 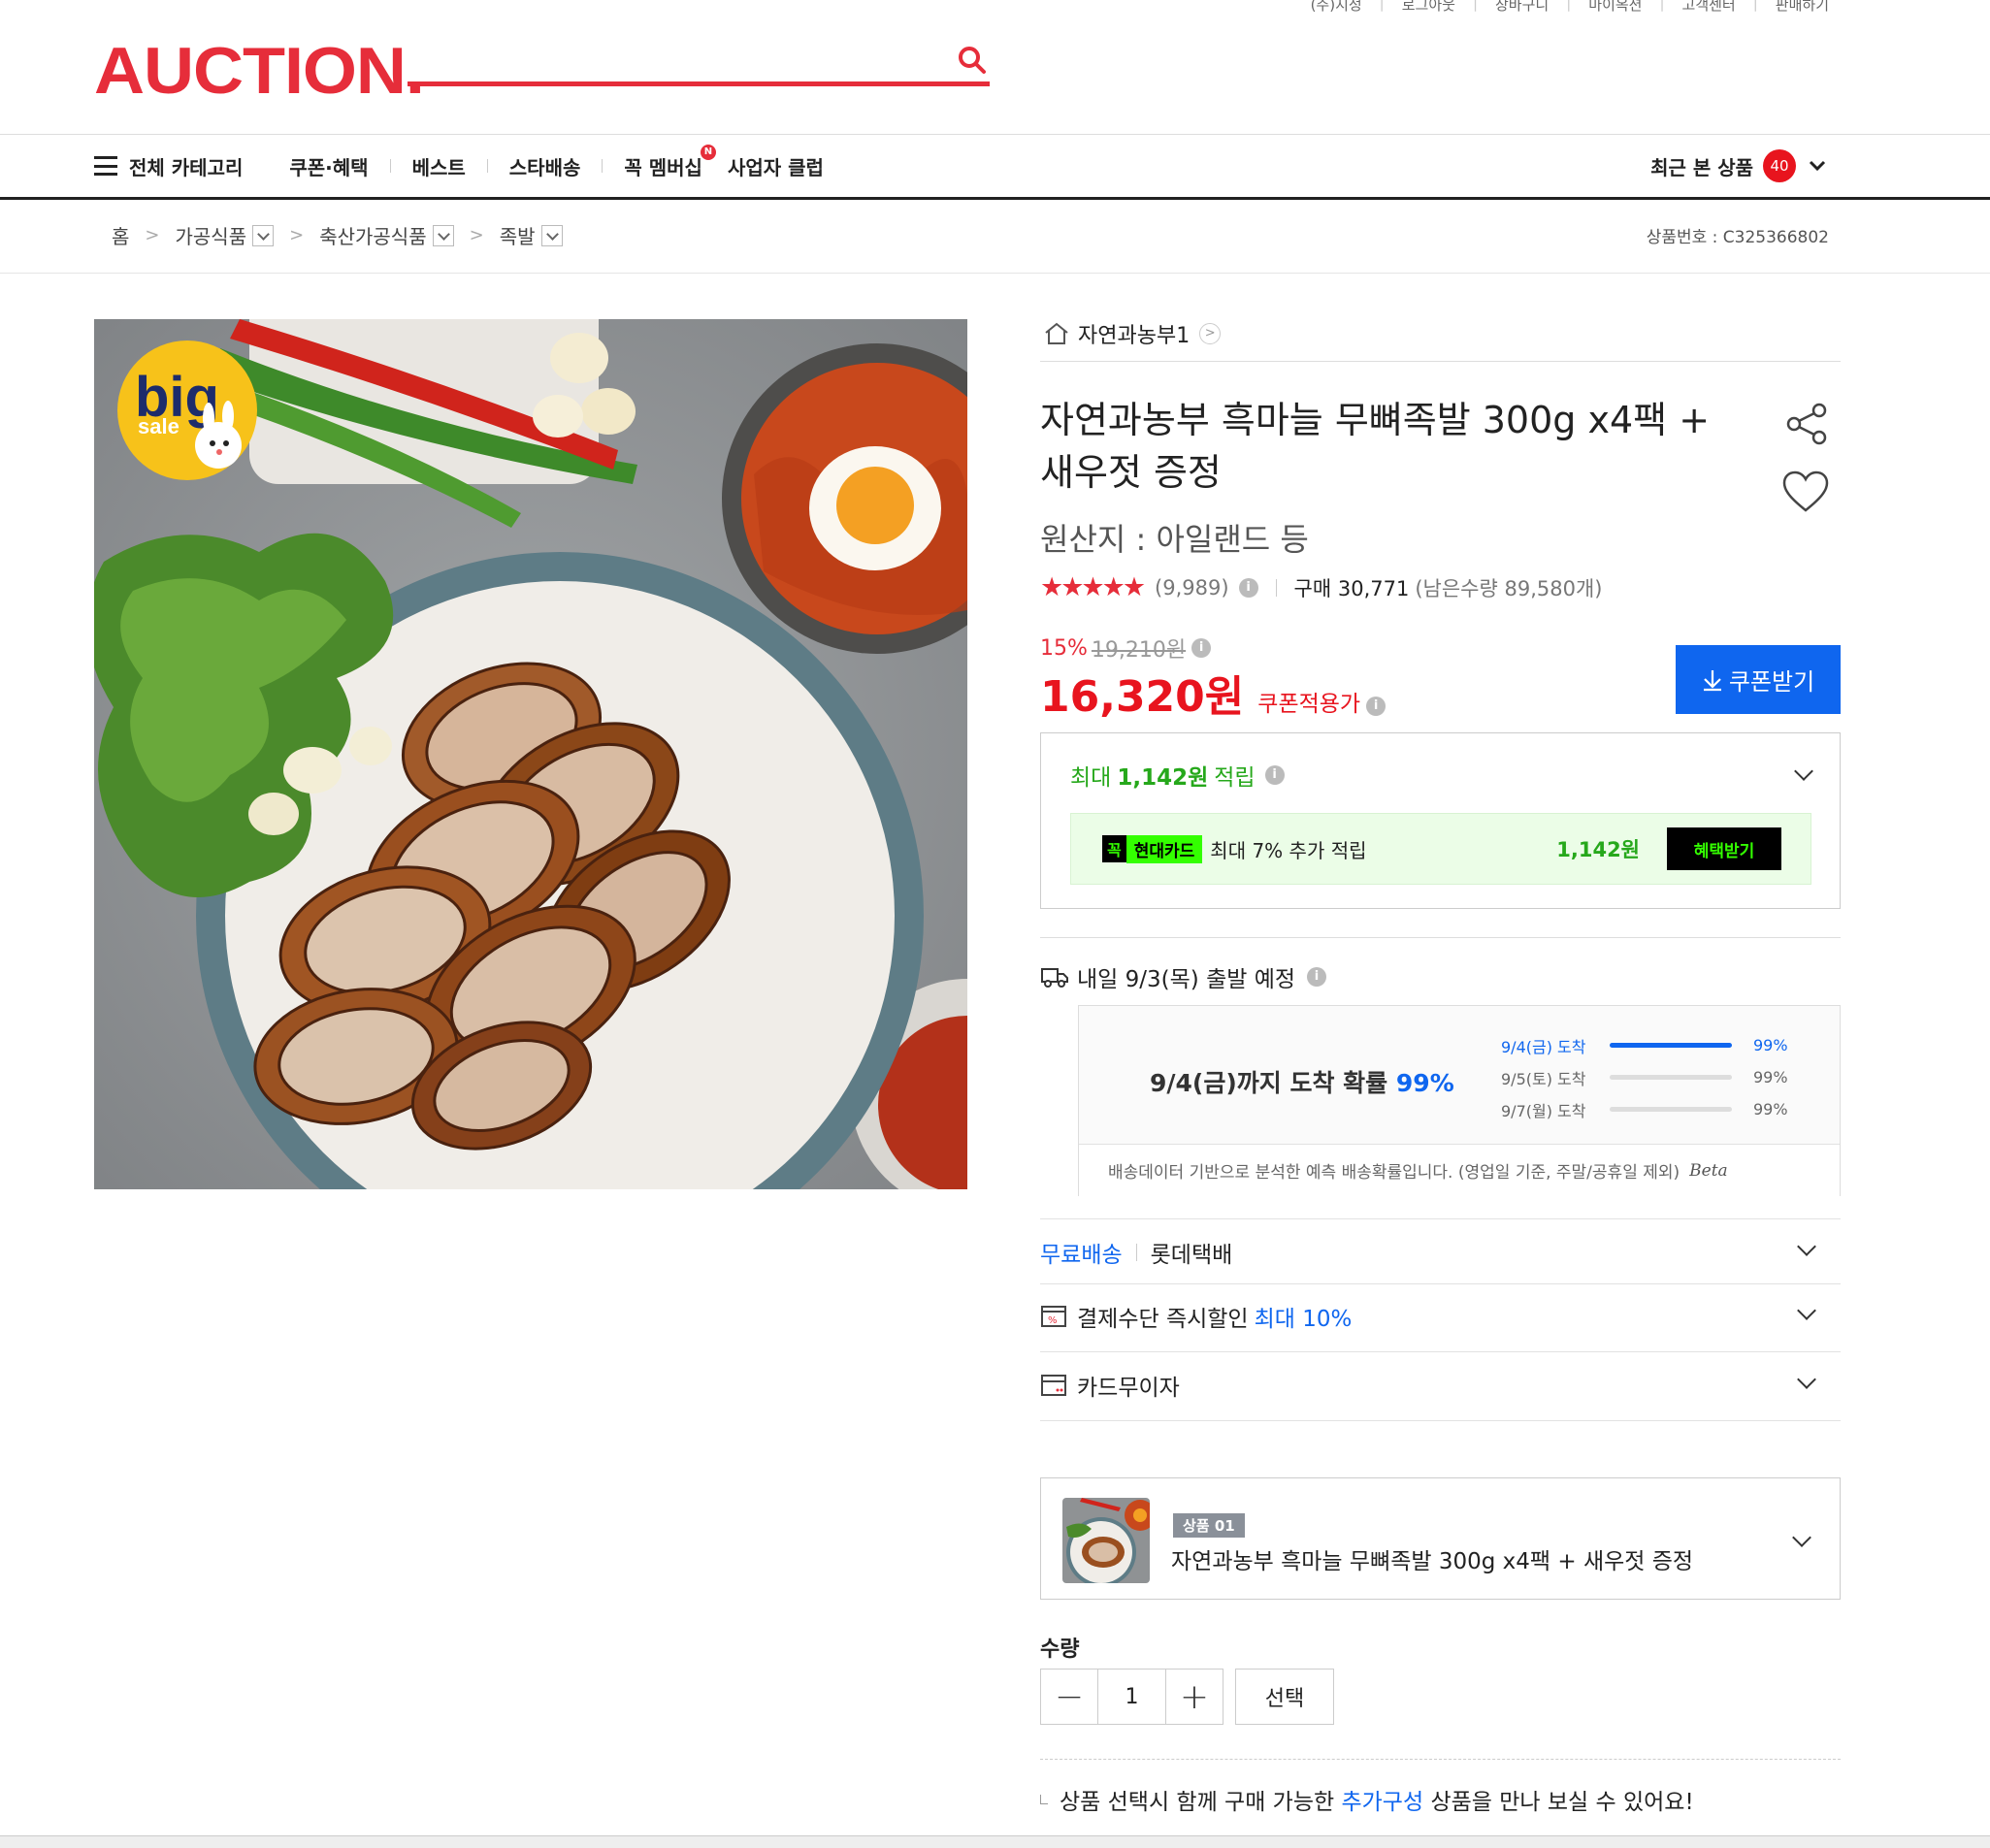 What do you see at coordinates (776, 166) in the screenshot?
I see `nav-business-club: 사업자 클럽` at bounding box center [776, 166].